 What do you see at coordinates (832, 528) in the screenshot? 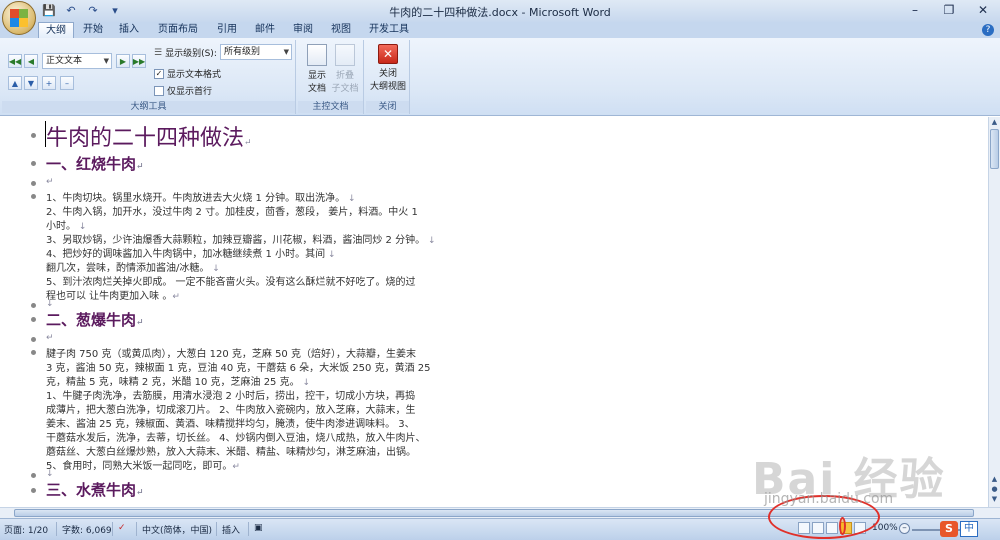
I see `web-layout-view-icon` at bounding box center [832, 528].